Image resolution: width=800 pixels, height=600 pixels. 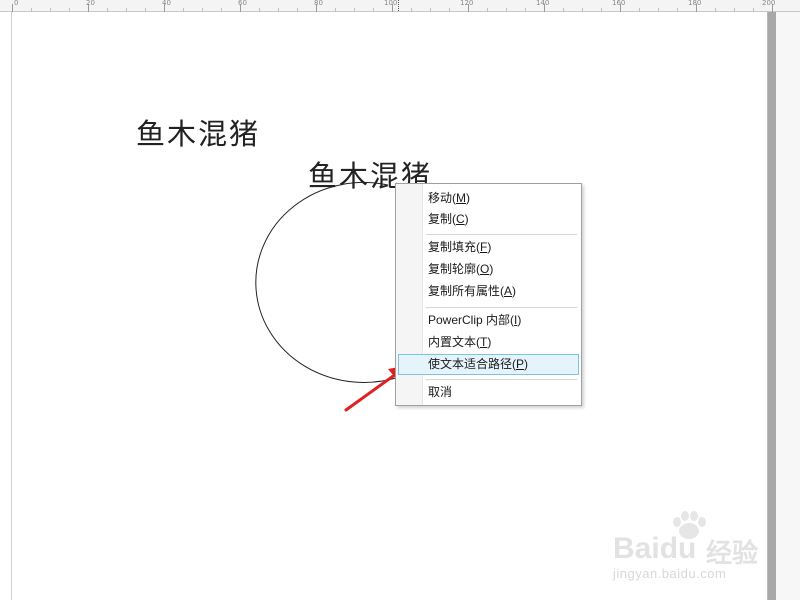 I want to click on menu-item-fit-text-to-path: 使文本适合路径(P), so click(x=488, y=364).